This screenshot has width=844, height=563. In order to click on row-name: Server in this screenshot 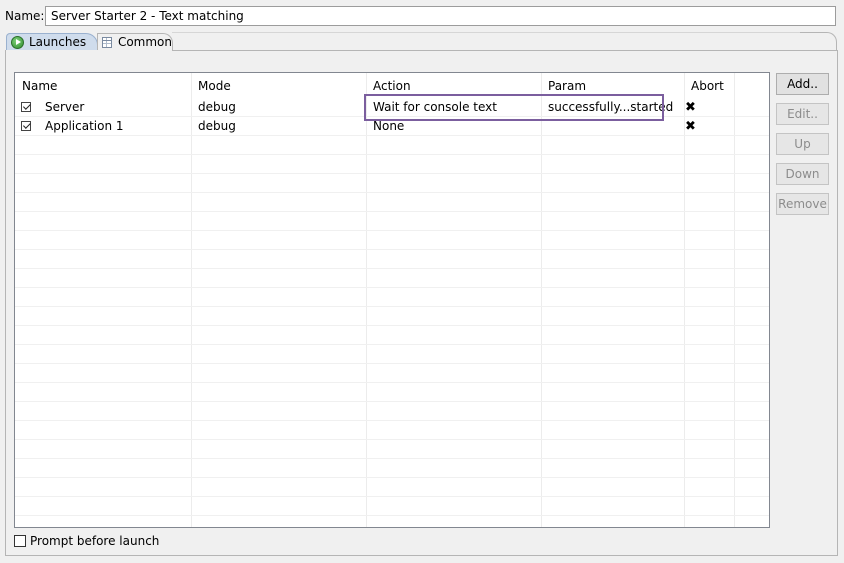, I will do `click(65, 107)`.